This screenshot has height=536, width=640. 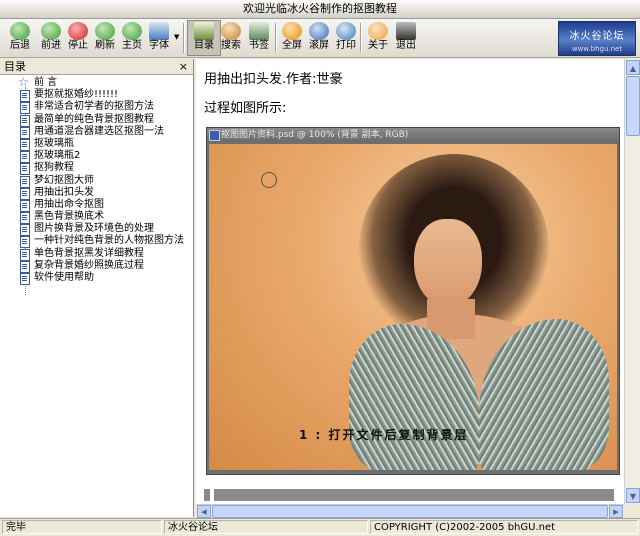 What do you see at coordinates (176, 37) in the screenshot?
I see `font-dropdown-arrow: ▼` at bounding box center [176, 37].